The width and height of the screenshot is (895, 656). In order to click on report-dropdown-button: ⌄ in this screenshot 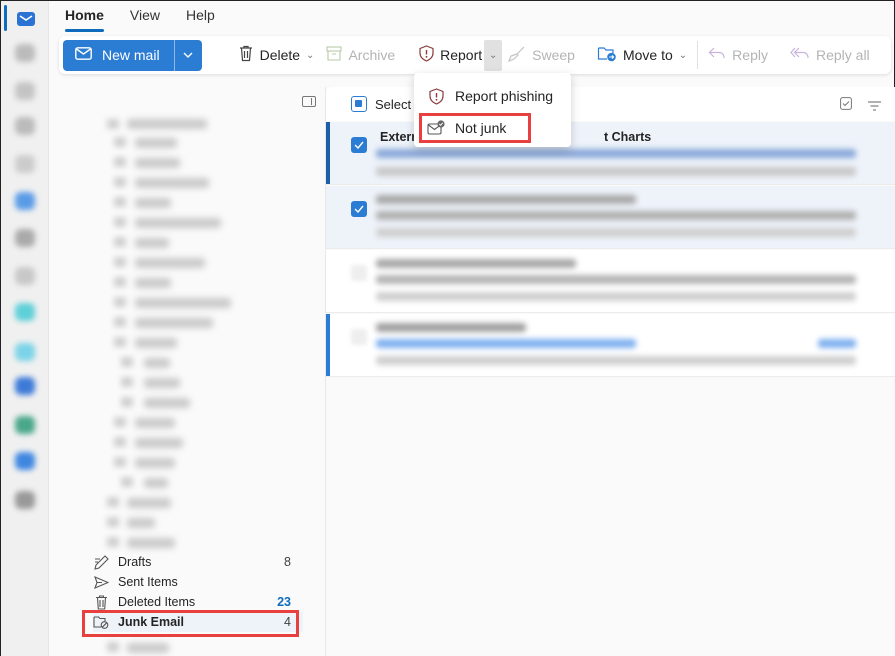, I will do `click(493, 55)`.